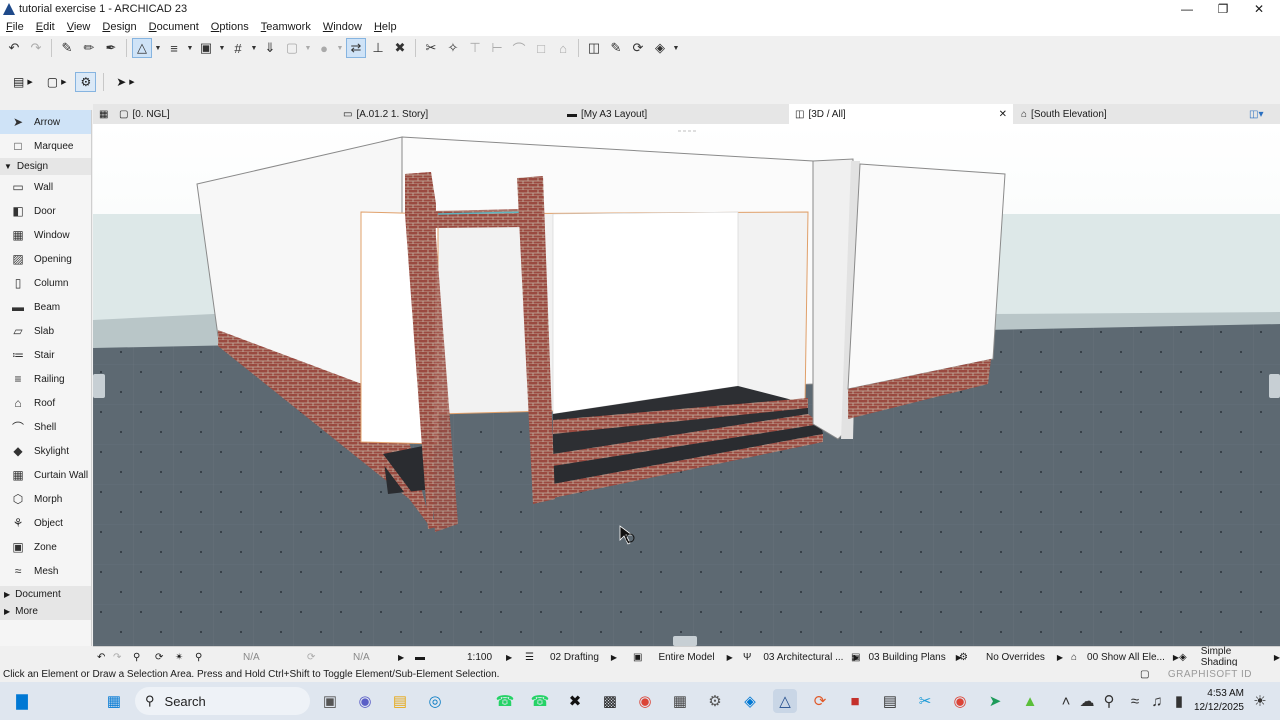  I want to click on app-arrow-icon: ➤, so click(995, 701).